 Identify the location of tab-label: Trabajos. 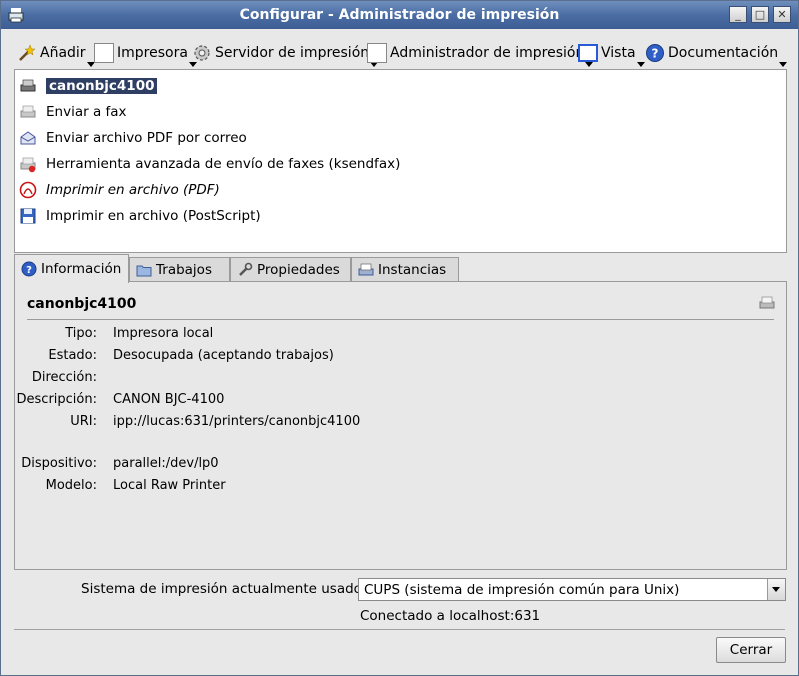
(184, 269).